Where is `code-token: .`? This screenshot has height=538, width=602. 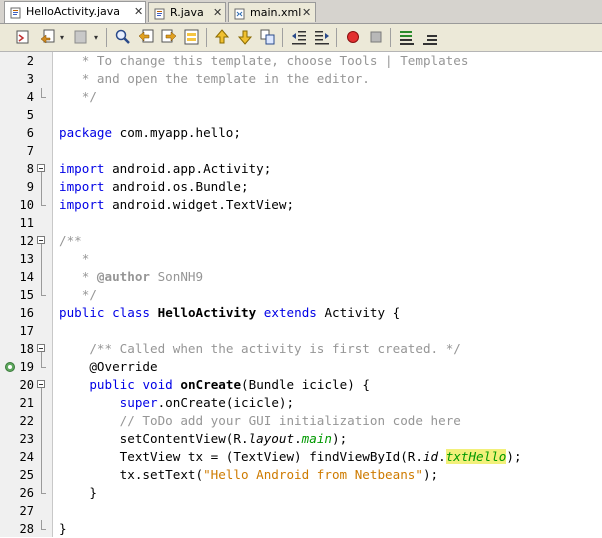
code-token: . is located at coordinates (298, 438).